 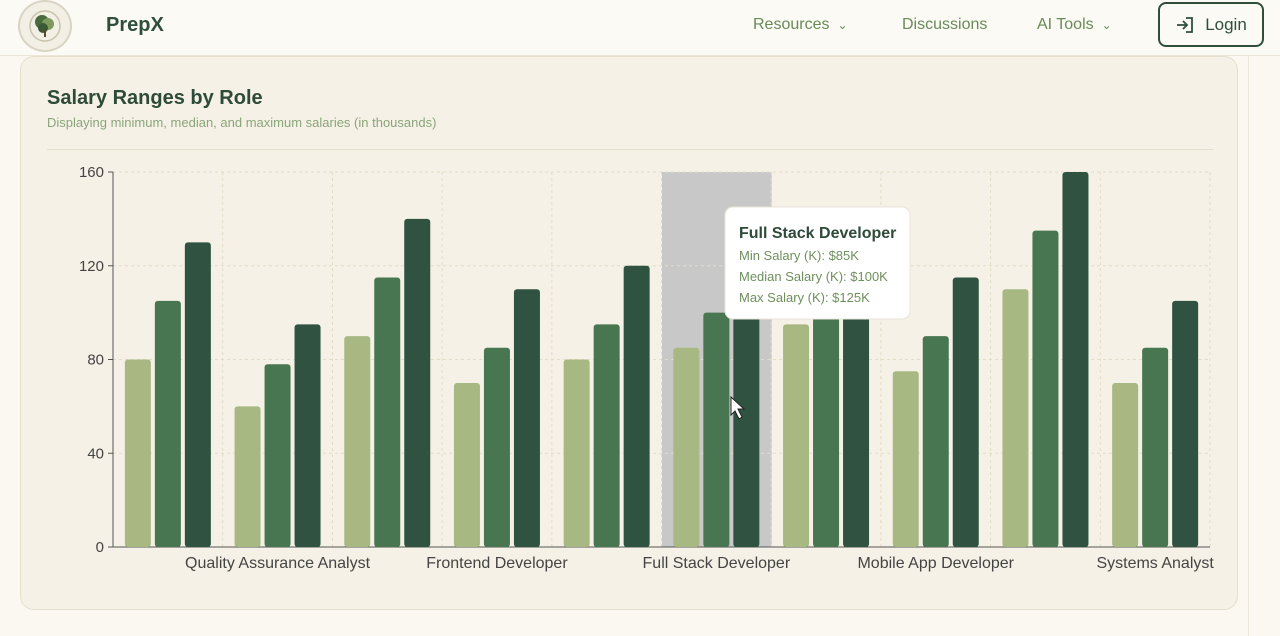 What do you see at coordinates (1255, 346) in the screenshot?
I see `scrollbar-track` at bounding box center [1255, 346].